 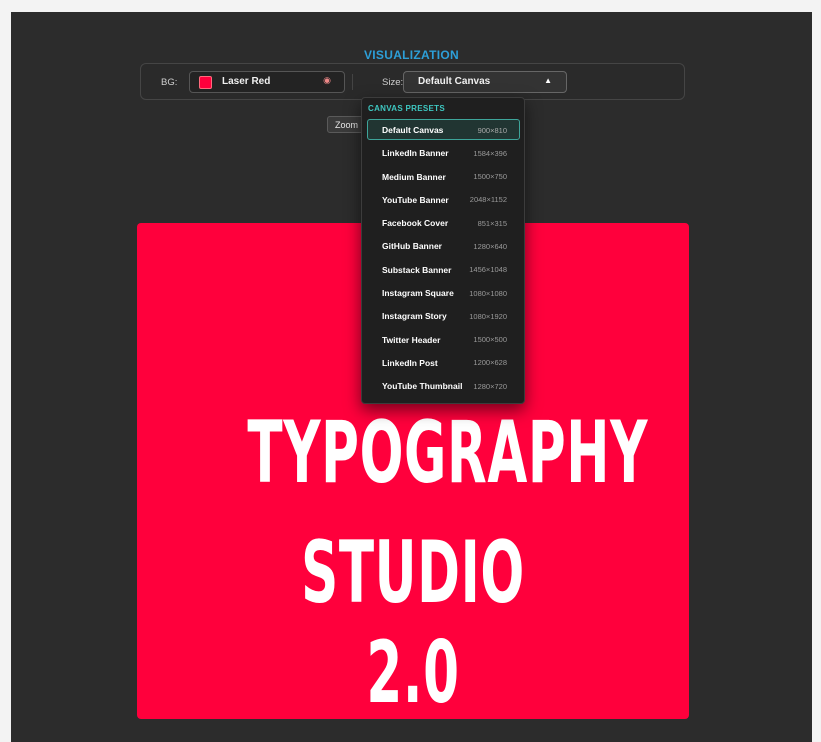 What do you see at coordinates (415, 199) in the screenshot?
I see `preset-name: YouTube Banner` at bounding box center [415, 199].